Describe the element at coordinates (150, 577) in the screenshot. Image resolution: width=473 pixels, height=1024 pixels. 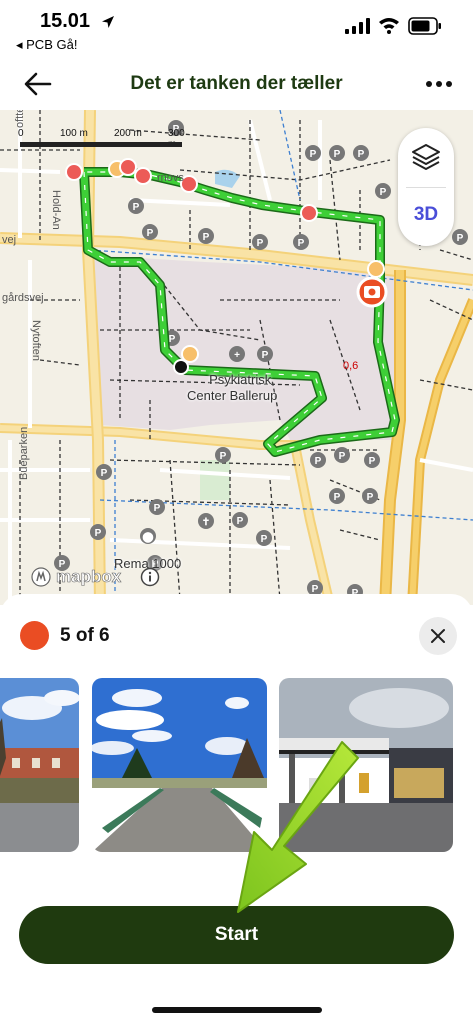
I see `info-icon` at that location.